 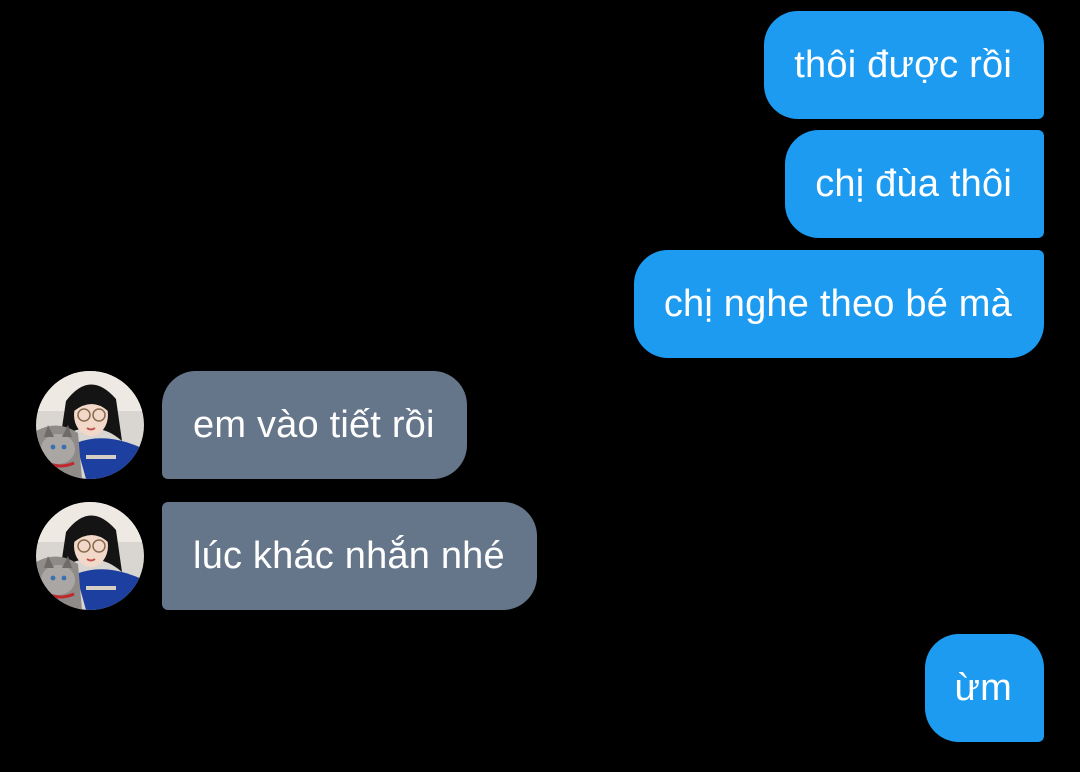 I want to click on sent-message-bubble: chị nghe theo bé mà, so click(x=838, y=304).